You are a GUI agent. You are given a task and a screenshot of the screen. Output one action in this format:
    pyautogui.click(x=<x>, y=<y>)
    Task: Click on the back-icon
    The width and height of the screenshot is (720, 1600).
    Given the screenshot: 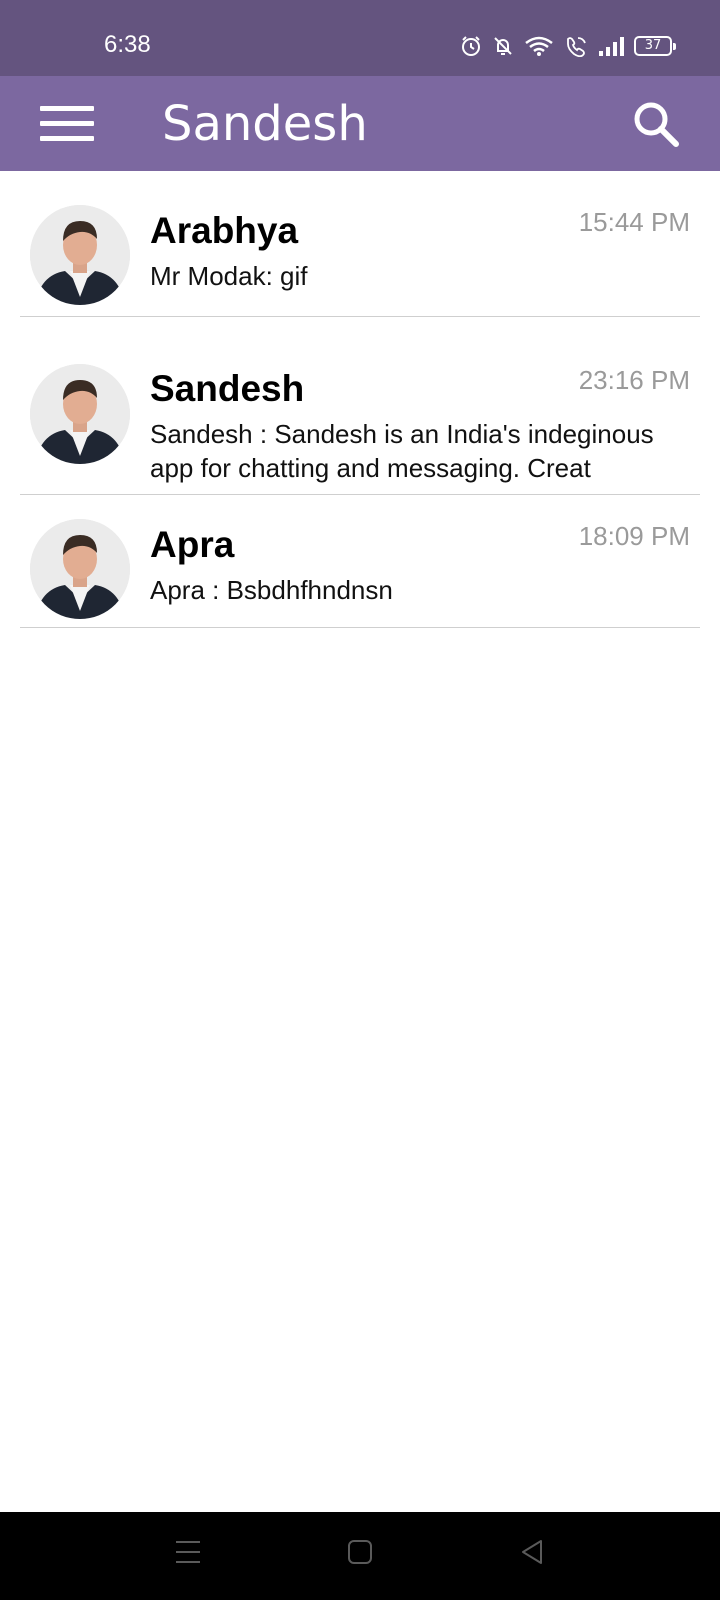 What is the action you would take?
    pyautogui.click(x=532, y=1552)
    